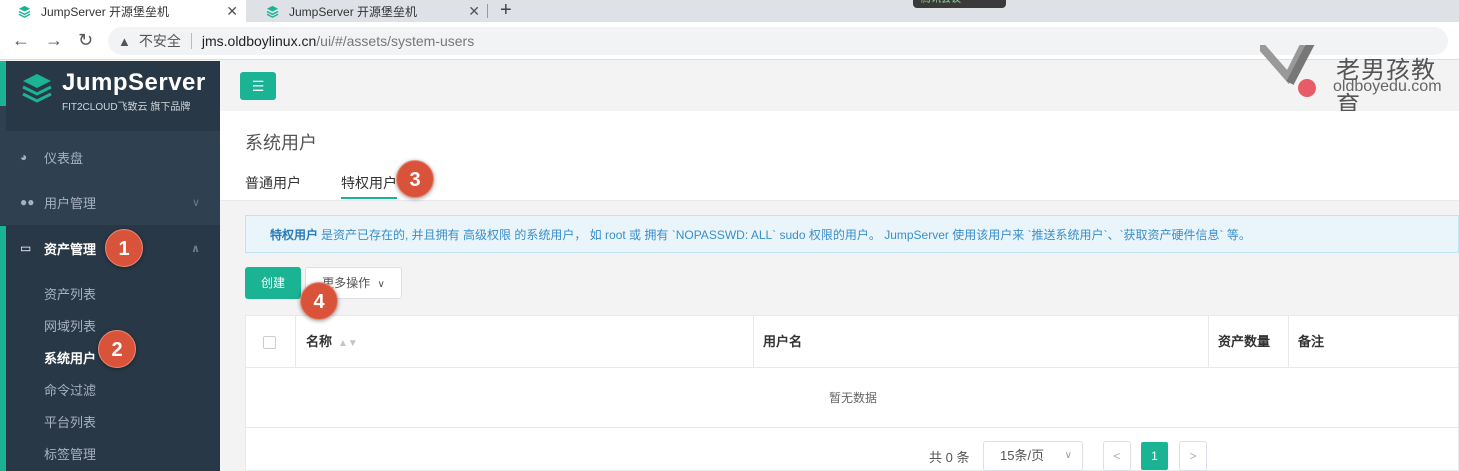  I want to click on pagination-total: 共 0 条, so click(949, 457).